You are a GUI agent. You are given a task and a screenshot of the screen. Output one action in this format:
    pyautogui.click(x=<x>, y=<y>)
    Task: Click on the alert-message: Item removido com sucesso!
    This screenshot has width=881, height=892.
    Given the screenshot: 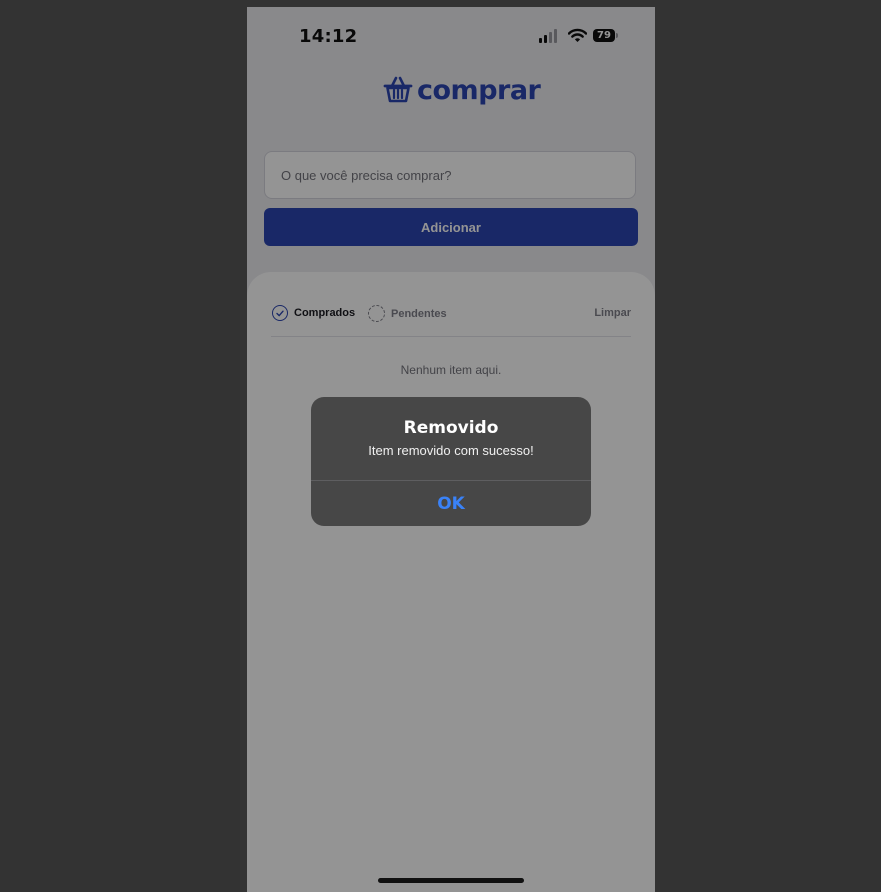 What is the action you would take?
    pyautogui.click(x=451, y=450)
    